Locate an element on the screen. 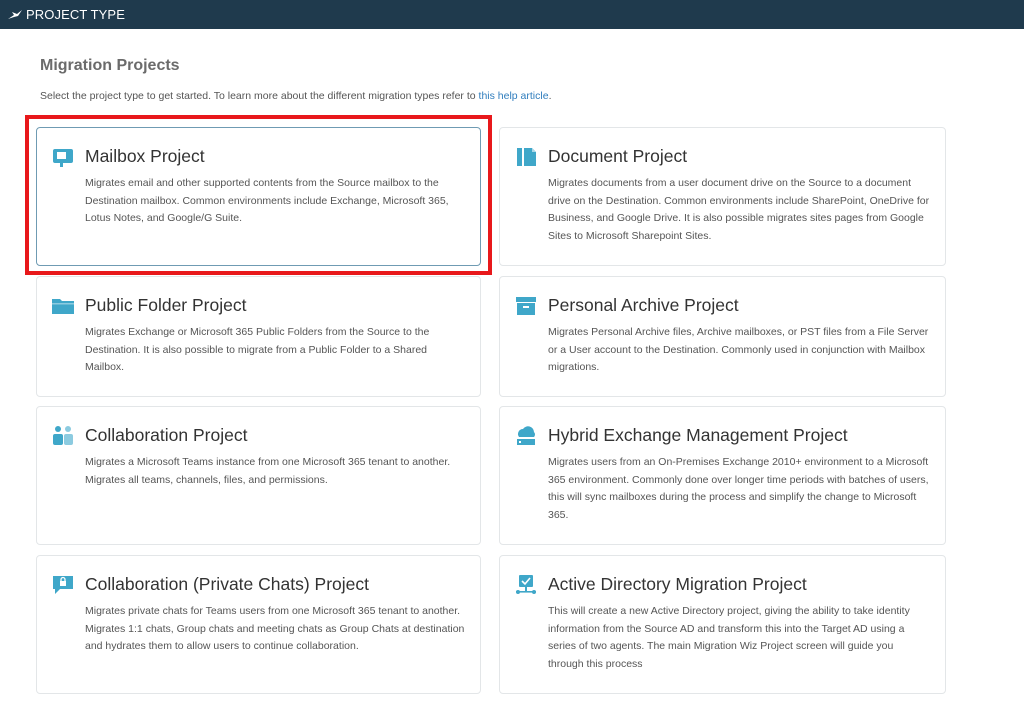  page-type-title: PROJECT TYPE is located at coordinates (75, 14).